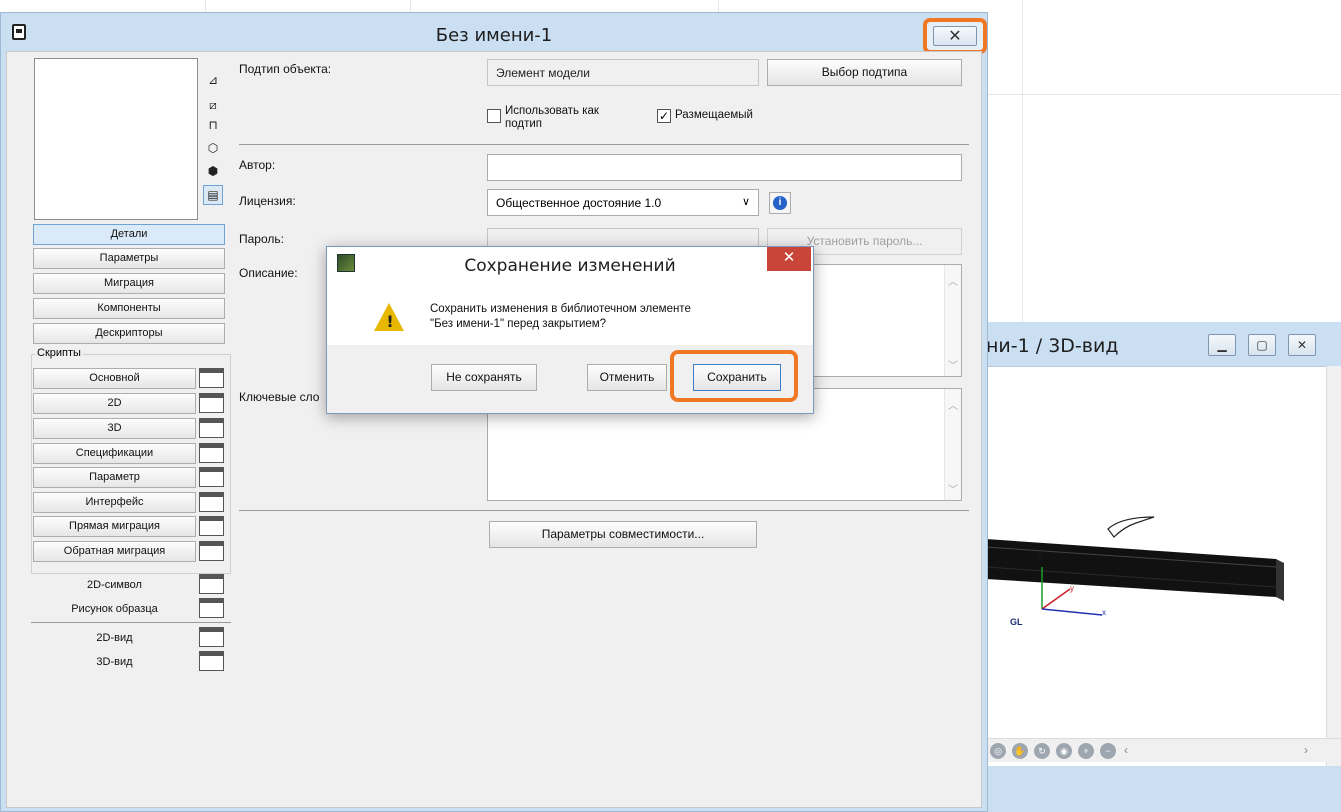 The width and height of the screenshot is (1341, 812). What do you see at coordinates (213, 105) in the screenshot?
I see `side-view-icon: ⧄` at bounding box center [213, 105].